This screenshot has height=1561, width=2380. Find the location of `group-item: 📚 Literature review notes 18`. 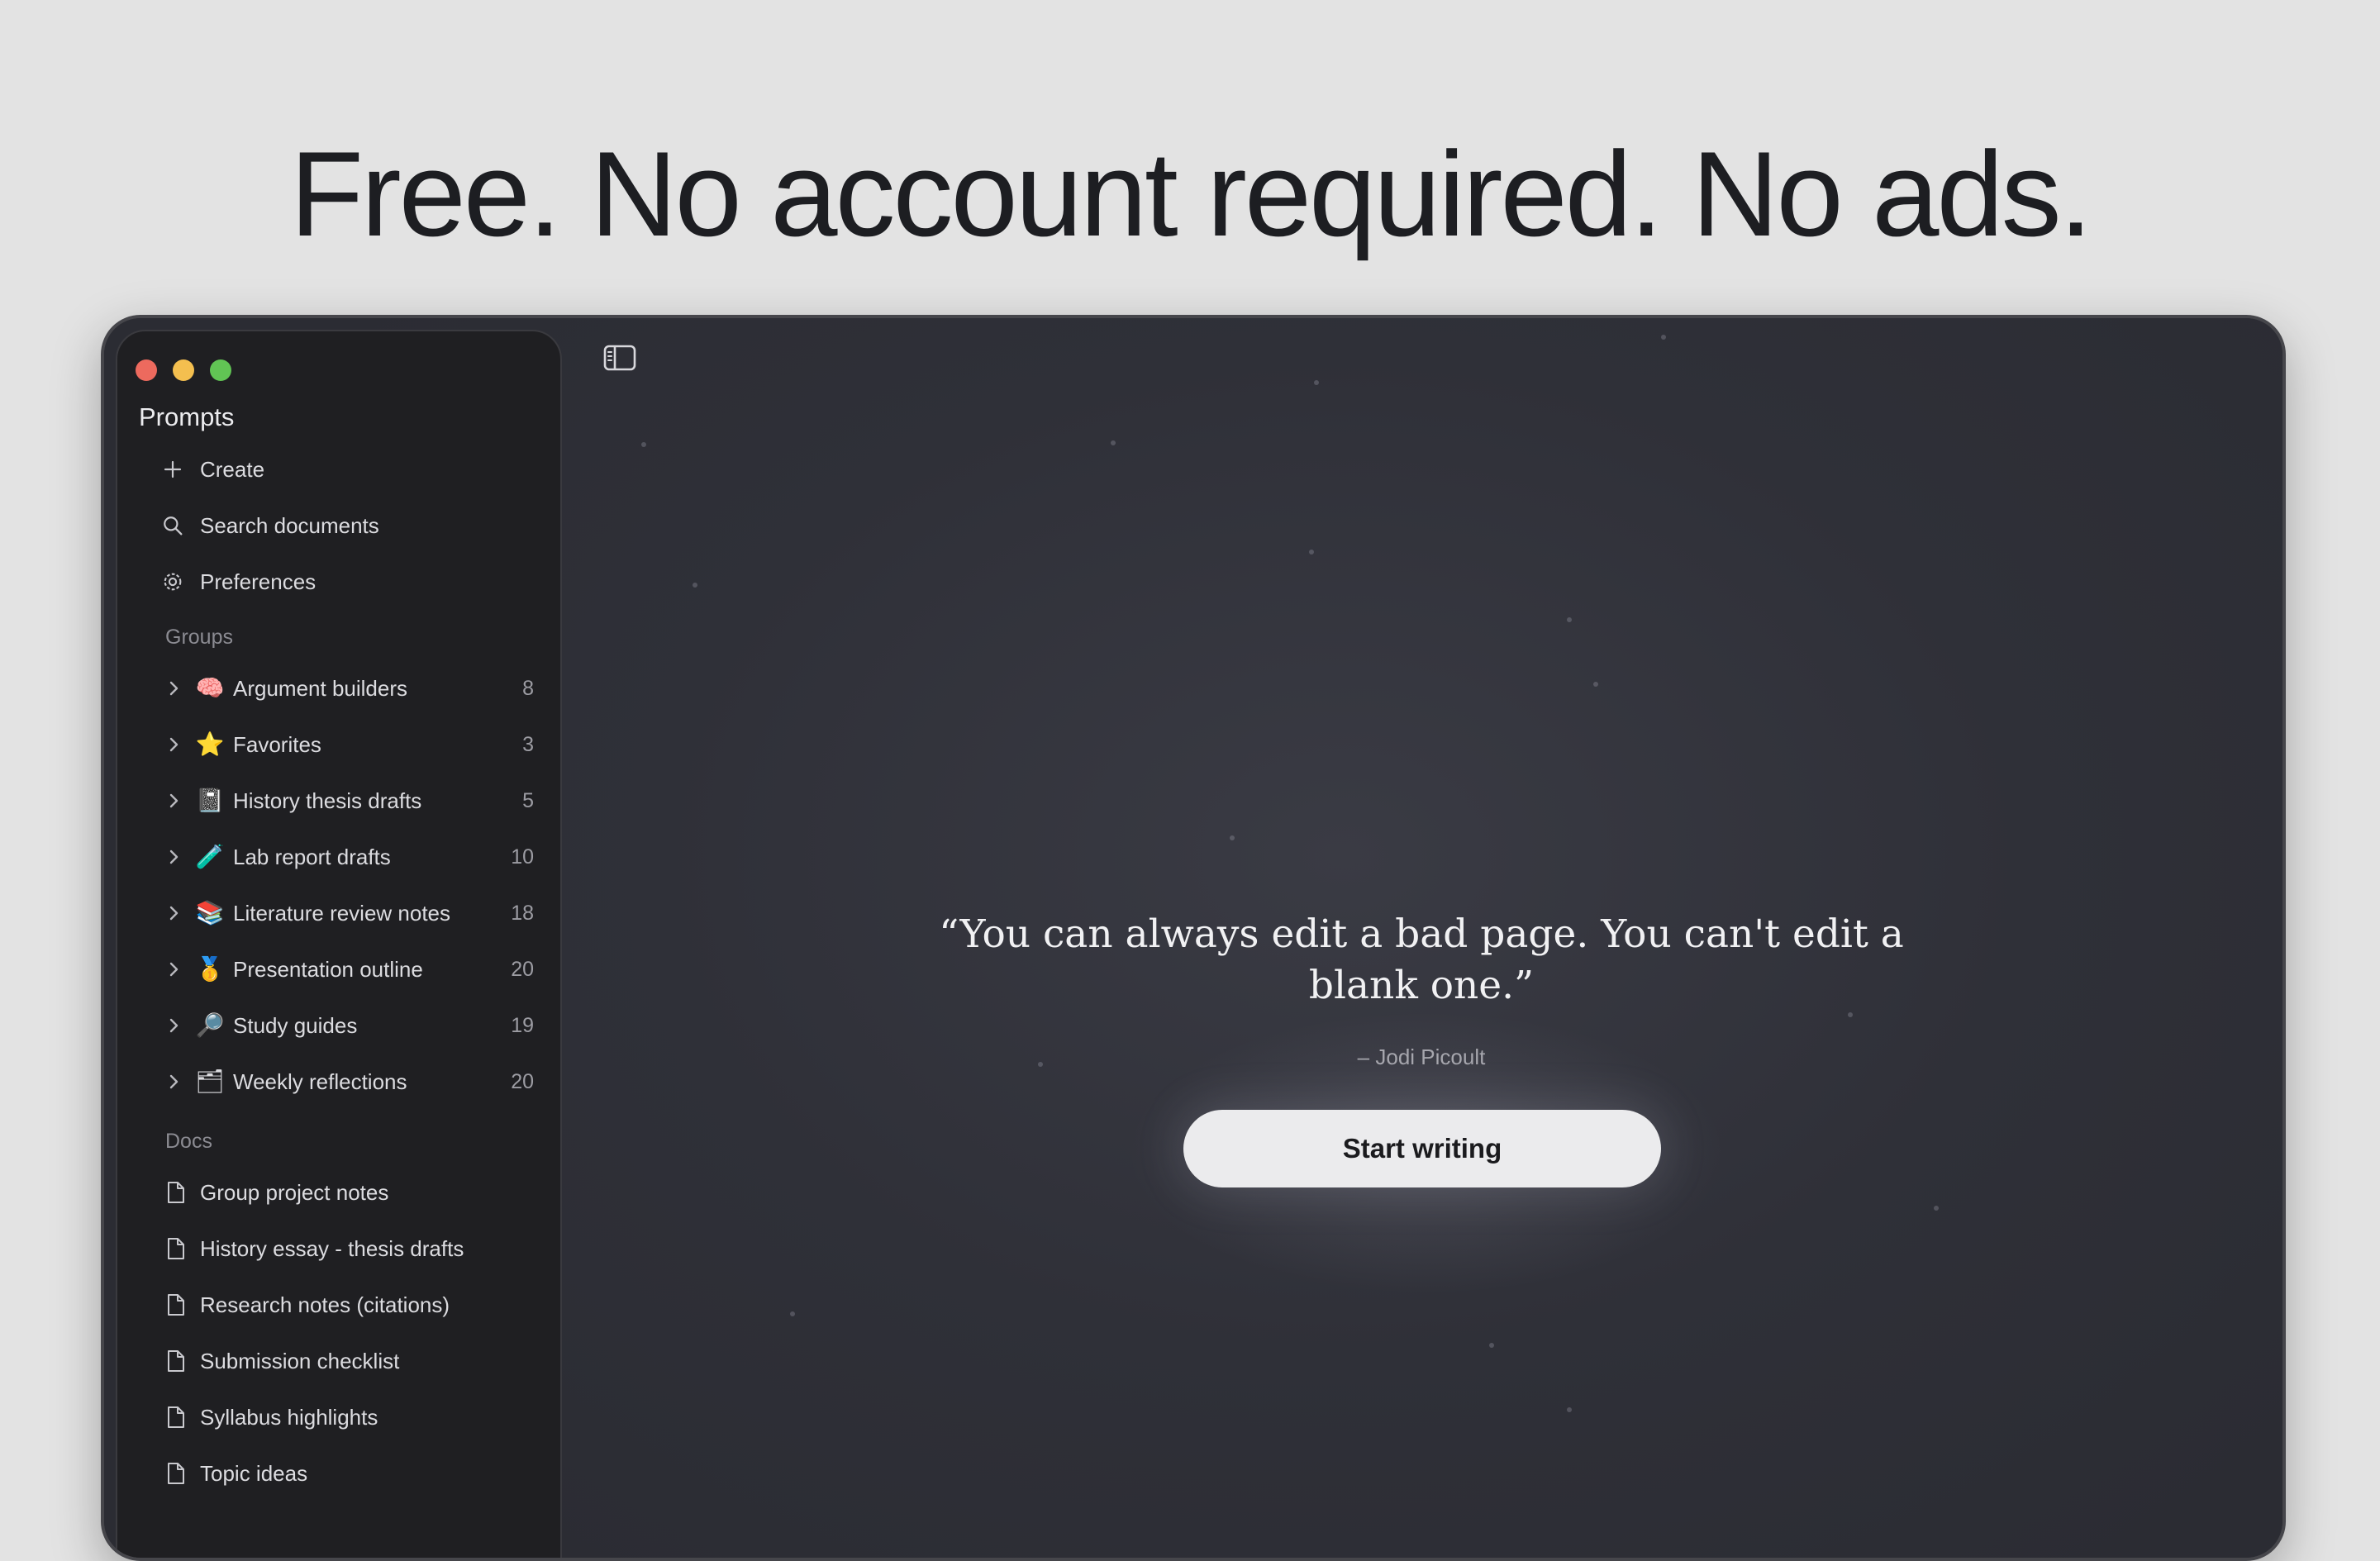

group-item: 📚 Literature review notes 18 is located at coordinates (349, 913).